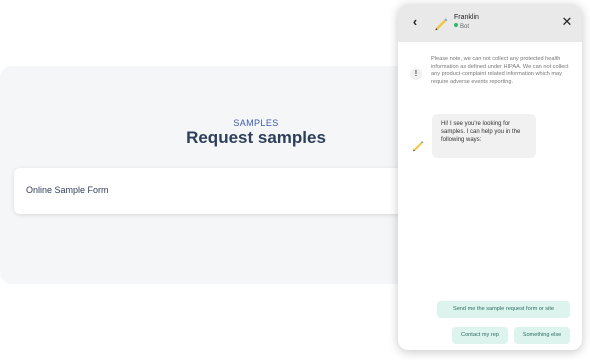 The width and height of the screenshot is (590, 360). What do you see at coordinates (490, 23) in the screenshot?
I see `chat-header: ‹ Franklin Bot ✕` at bounding box center [490, 23].